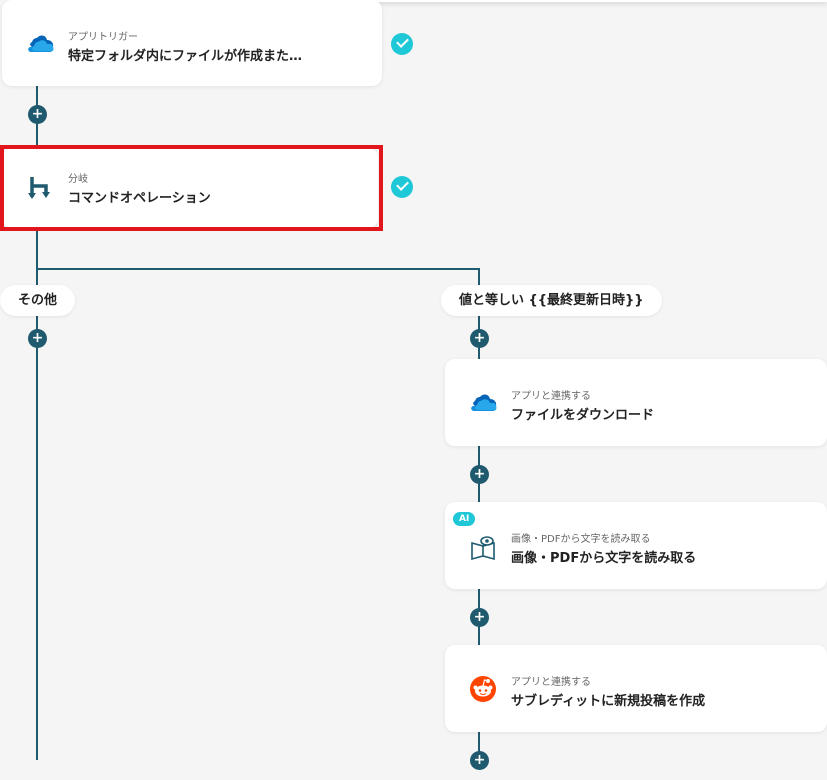 This screenshot has width=827, height=780. Describe the element at coordinates (636, 545) in the screenshot. I see `ocr-node-card: AI 画像・PDFから文字を読み取る 画像・PDFから文字を読み取る` at that location.